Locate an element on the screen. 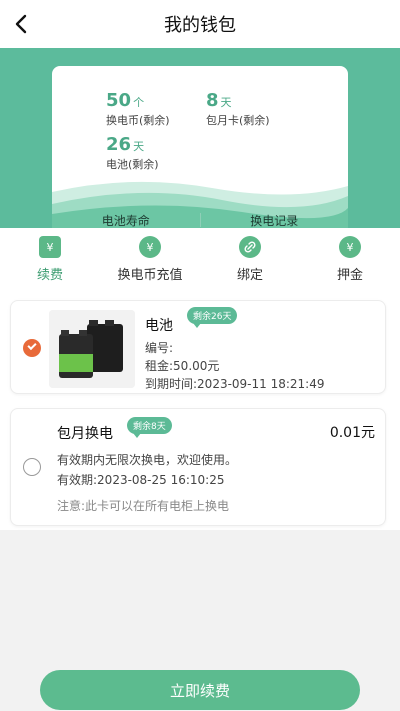  monthly-swap-desc: 有效期内无限次换电，欢迎使用。 is located at coordinates (147, 460).